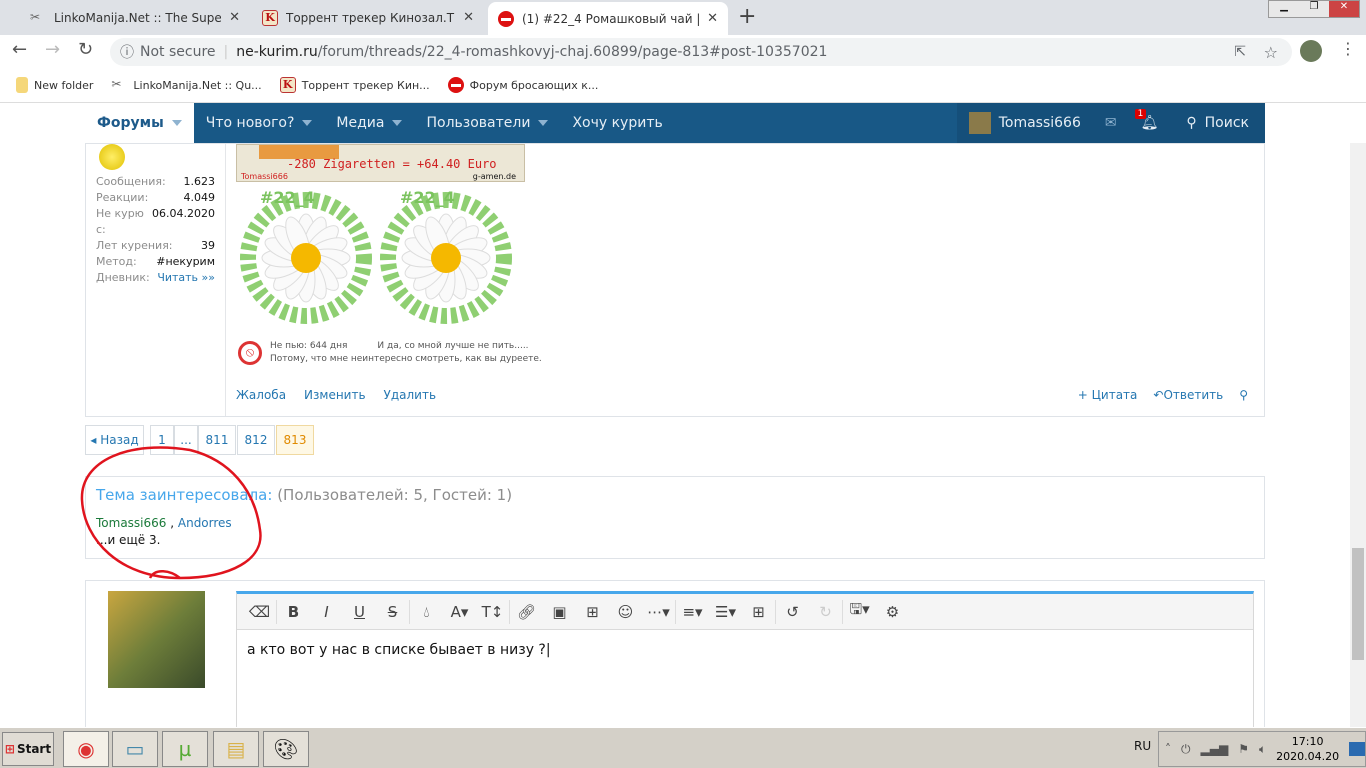  I want to click on flag-icon: ⚑, so click(1243, 749).